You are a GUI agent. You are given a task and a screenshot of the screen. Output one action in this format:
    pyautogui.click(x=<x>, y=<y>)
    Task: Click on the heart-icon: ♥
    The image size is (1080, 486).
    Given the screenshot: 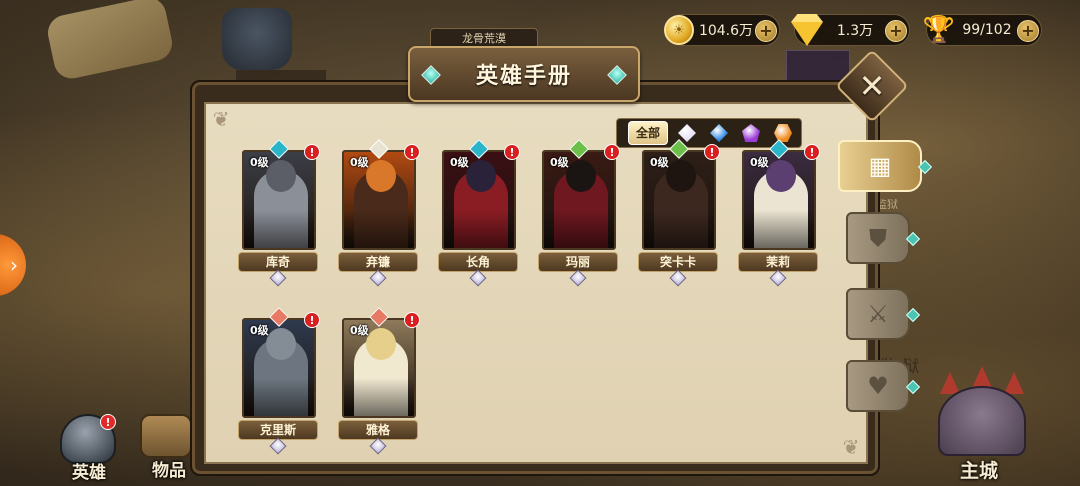 What is the action you would take?
    pyautogui.click(x=878, y=386)
    